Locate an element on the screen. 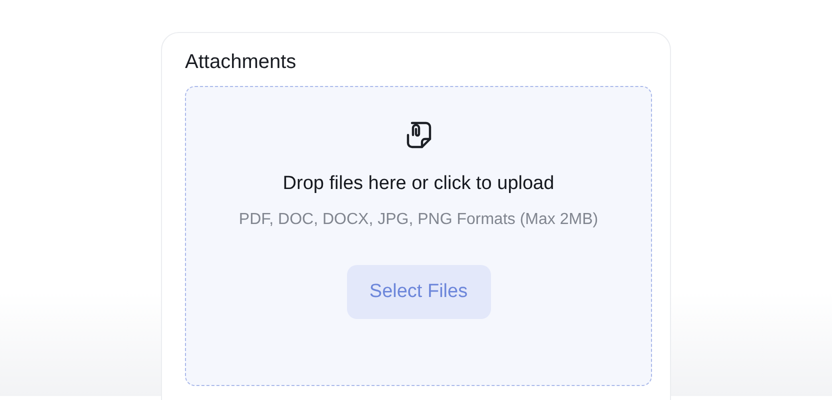 Image resolution: width=832 pixels, height=400 pixels. upload-heading: Drop files here or click to upload is located at coordinates (418, 184).